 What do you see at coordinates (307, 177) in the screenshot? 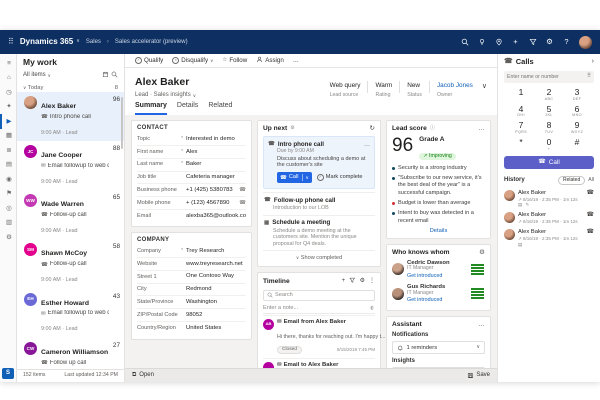
I see `call-options-chevron-icon: ∨` at bounding box center [307, 177].